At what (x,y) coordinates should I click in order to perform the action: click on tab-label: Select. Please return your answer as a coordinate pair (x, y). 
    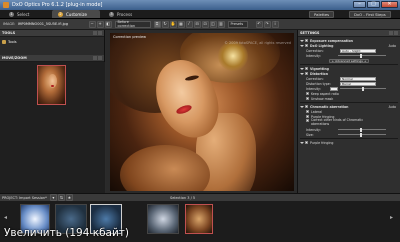
    Looking at the image, I should click on (23, 14).